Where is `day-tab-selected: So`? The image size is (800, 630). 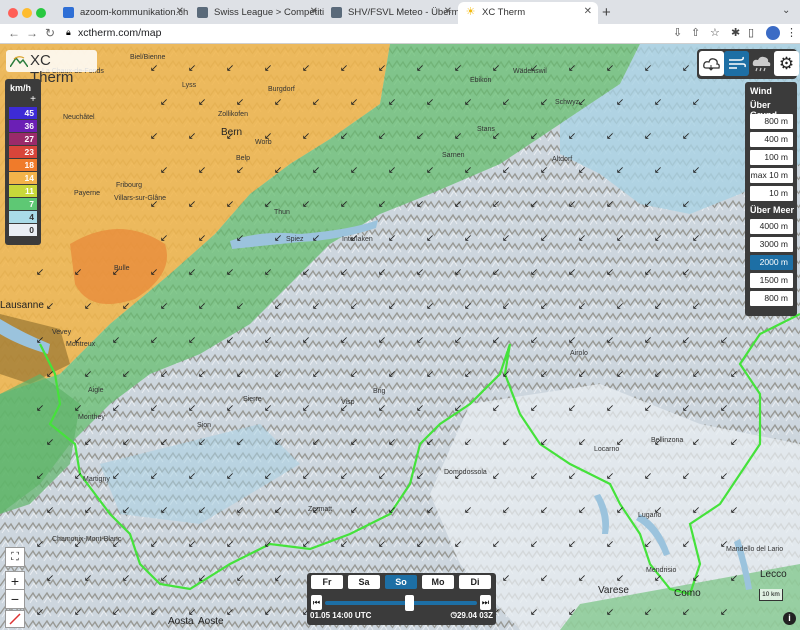
day-tab-selected: So is located at coordinates (401, 582).